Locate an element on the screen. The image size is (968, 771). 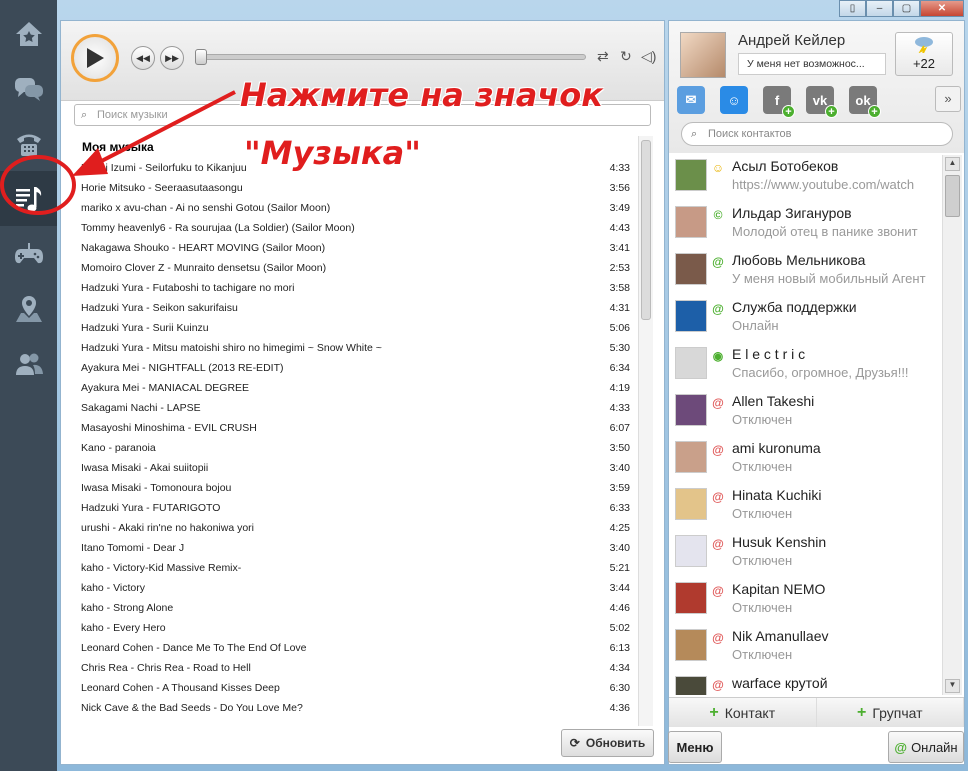
volume-icon: ◁) is located at coordinates (648, 56).